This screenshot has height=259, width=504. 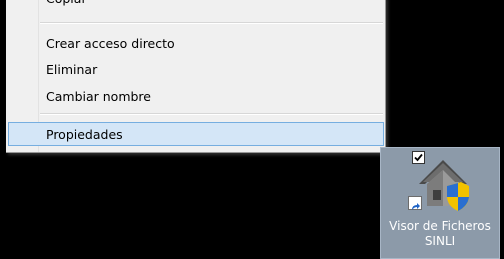 What do you see at coordinates (195, 70) in the screenshot?
I see `menu-item-eliminar: Eliminar` at bounding box center [195, 70].